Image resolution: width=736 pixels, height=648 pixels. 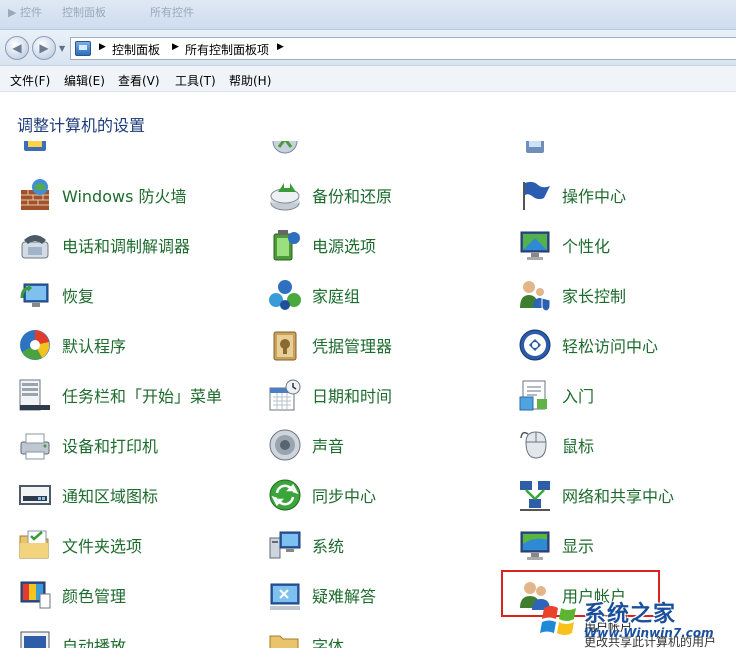 What do you see at coordinates (35, 446) in the screenshot?
I see `devices-printers-icon` at bounding box center [35, 446].